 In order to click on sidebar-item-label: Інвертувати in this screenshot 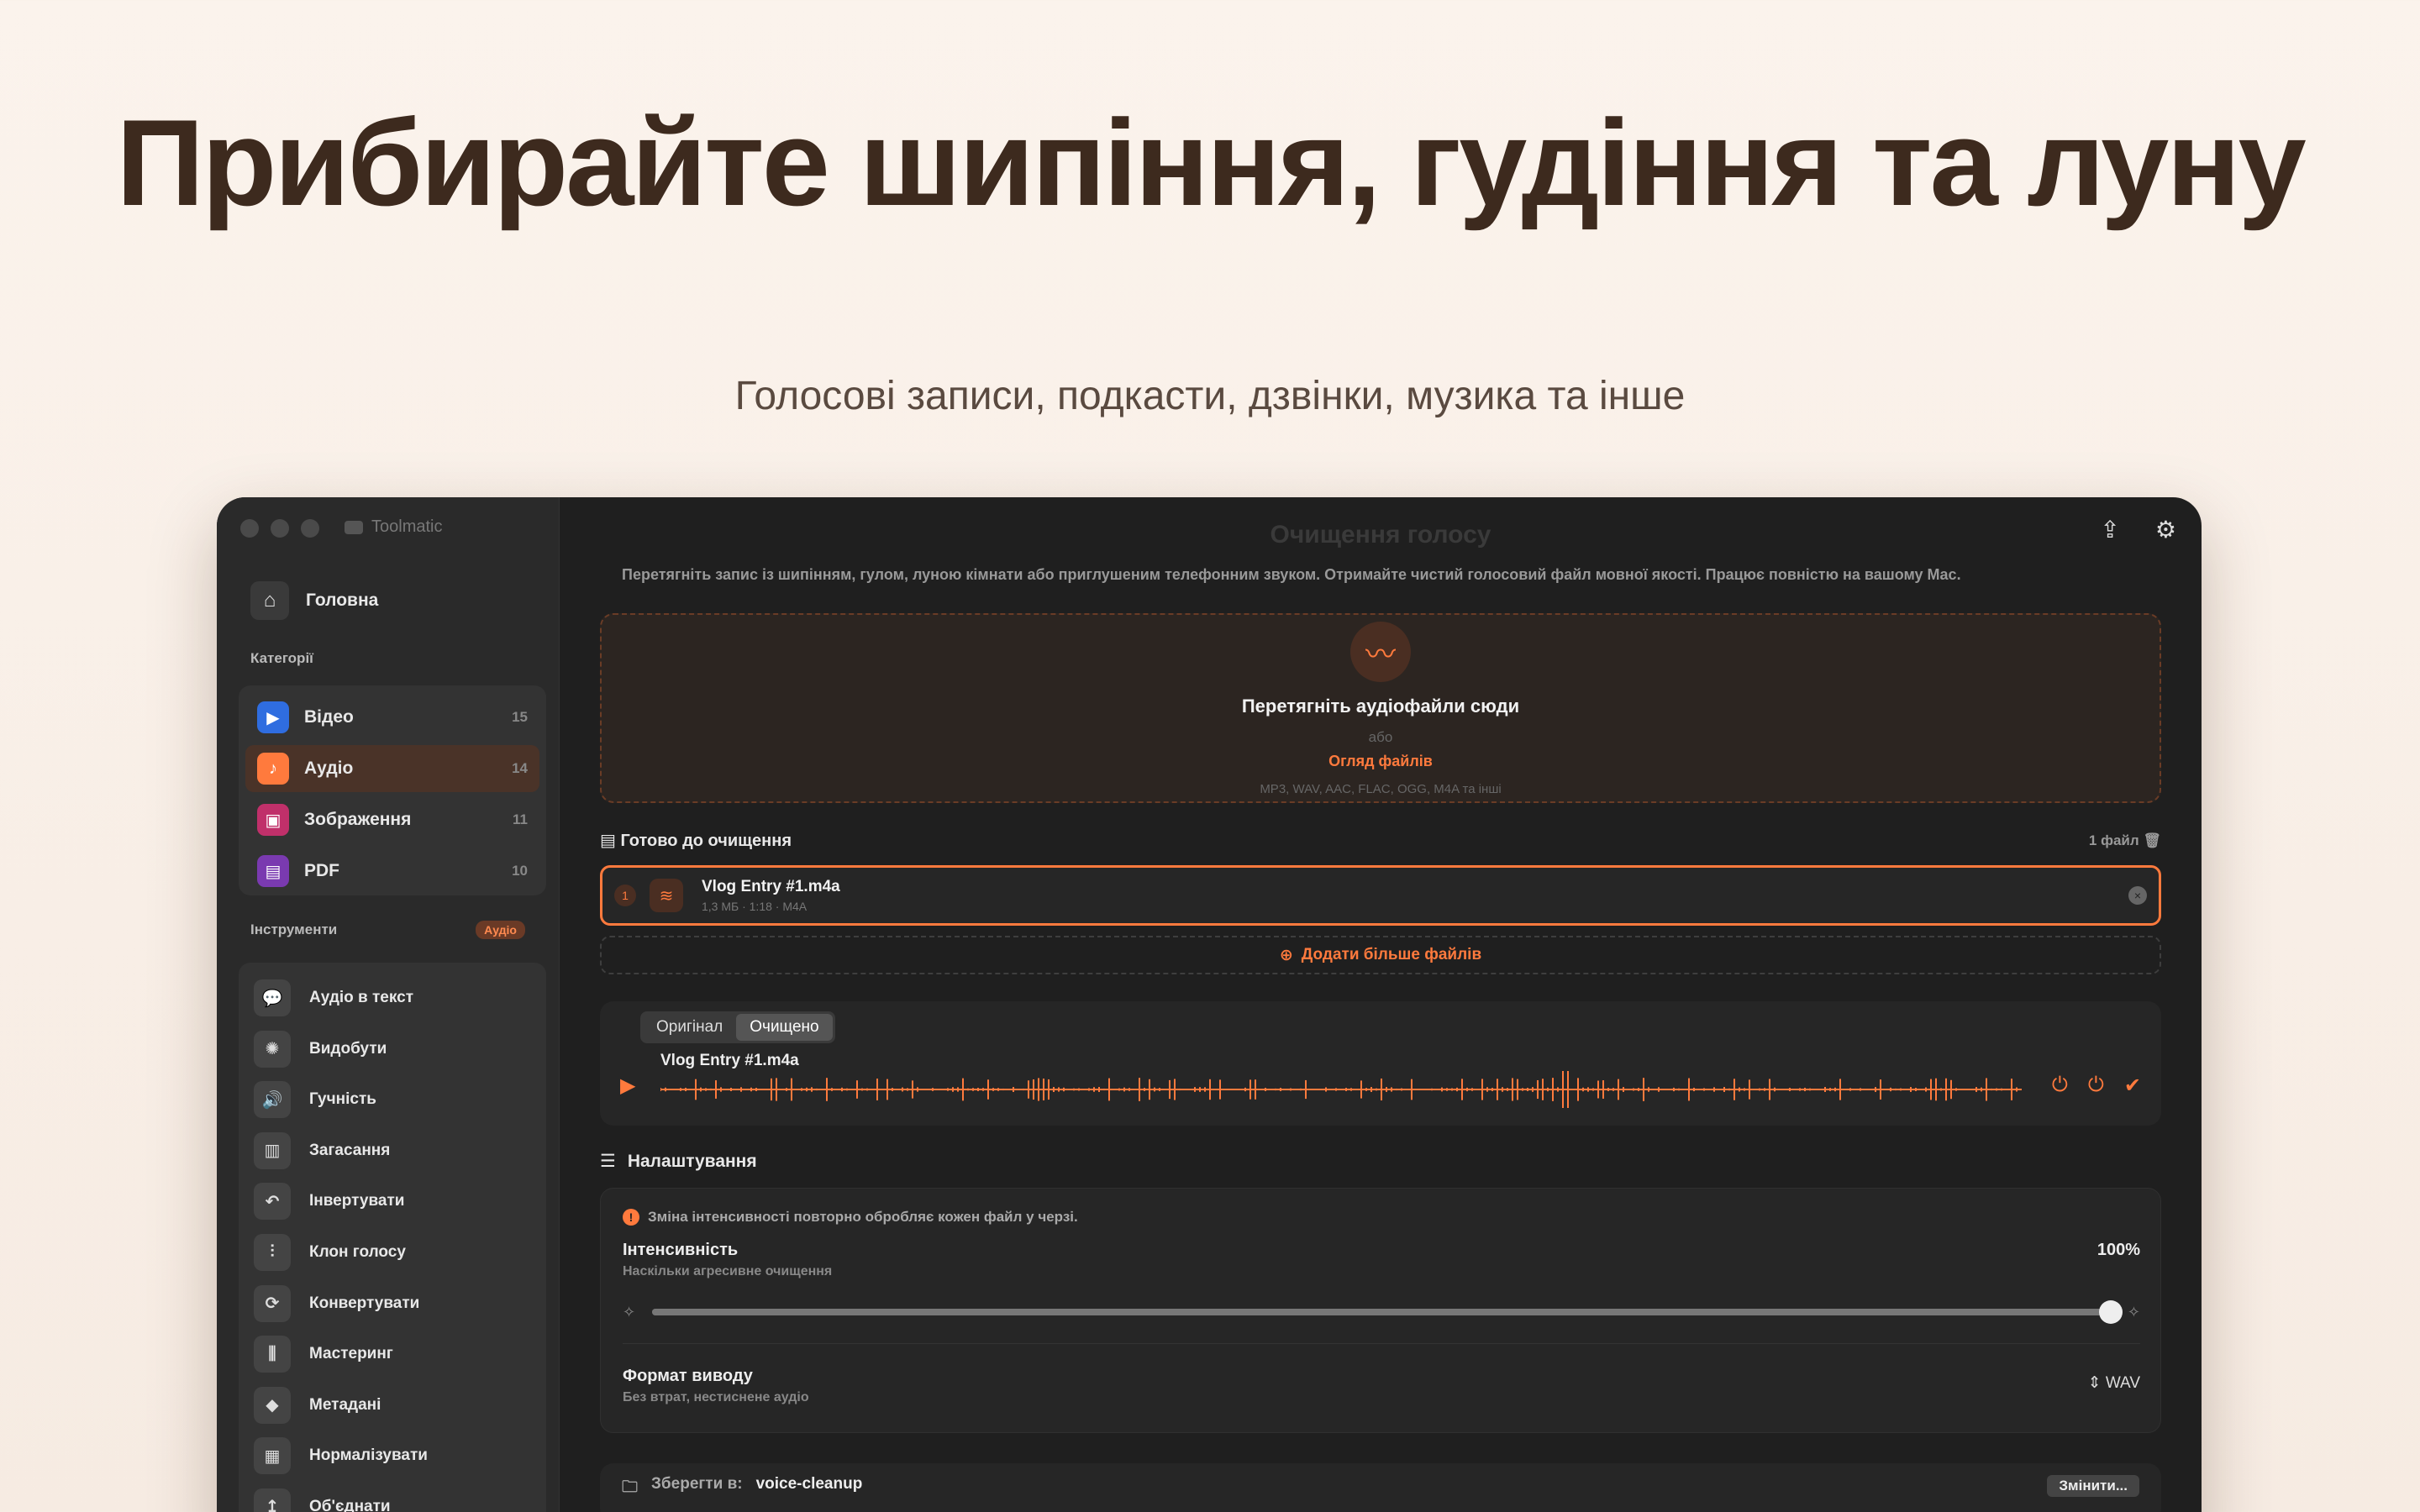, I will do `click(357, 1201)`.